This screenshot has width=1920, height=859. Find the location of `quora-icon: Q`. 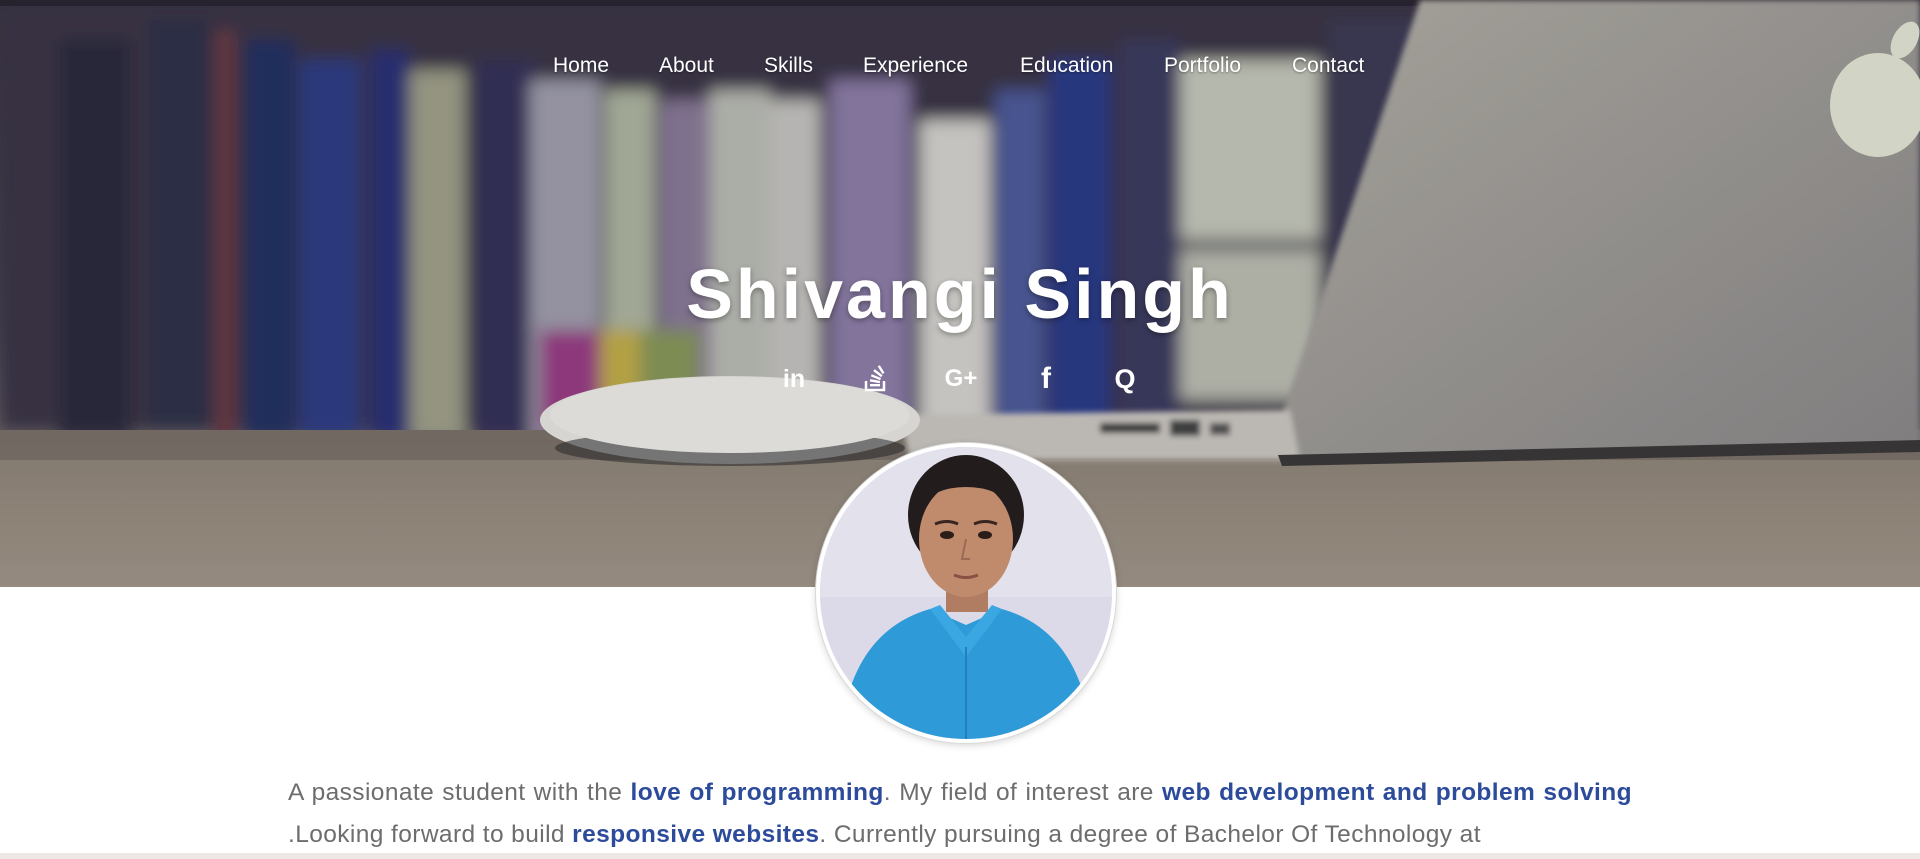

quora-icon: Q is located at coordinates (1125, 378).